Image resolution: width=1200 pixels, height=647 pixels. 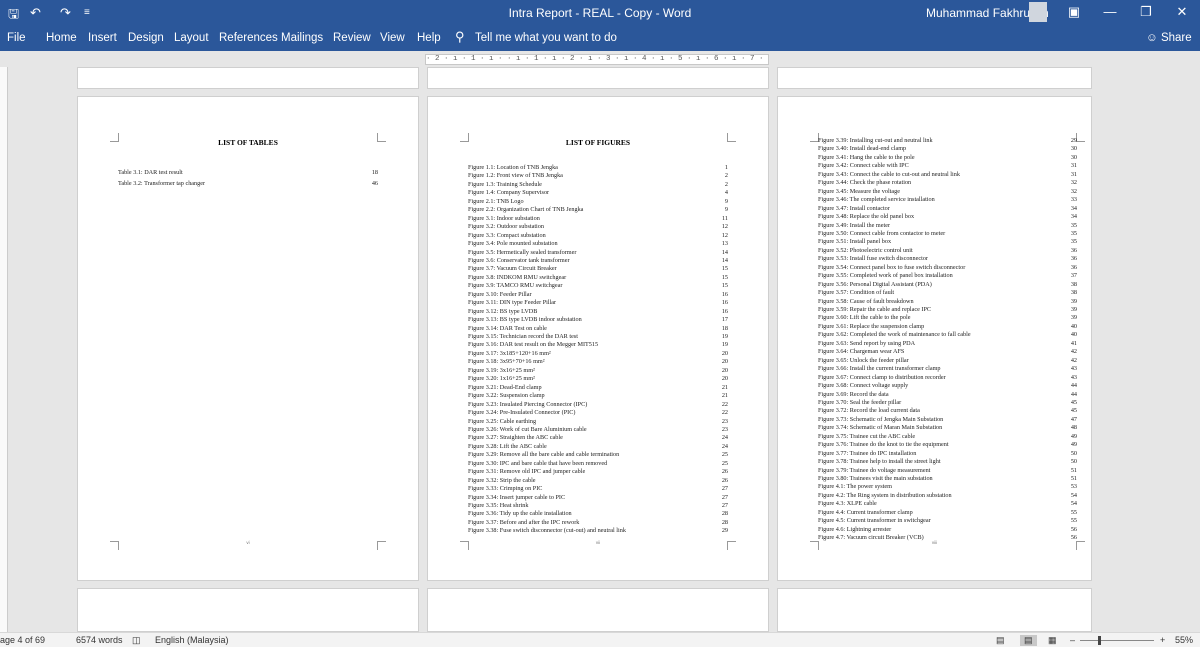 What do you see at coordinates (1146, 12) in the screenshot?
I see `restore-icon: ❐` at bounding box center [1146, 12].